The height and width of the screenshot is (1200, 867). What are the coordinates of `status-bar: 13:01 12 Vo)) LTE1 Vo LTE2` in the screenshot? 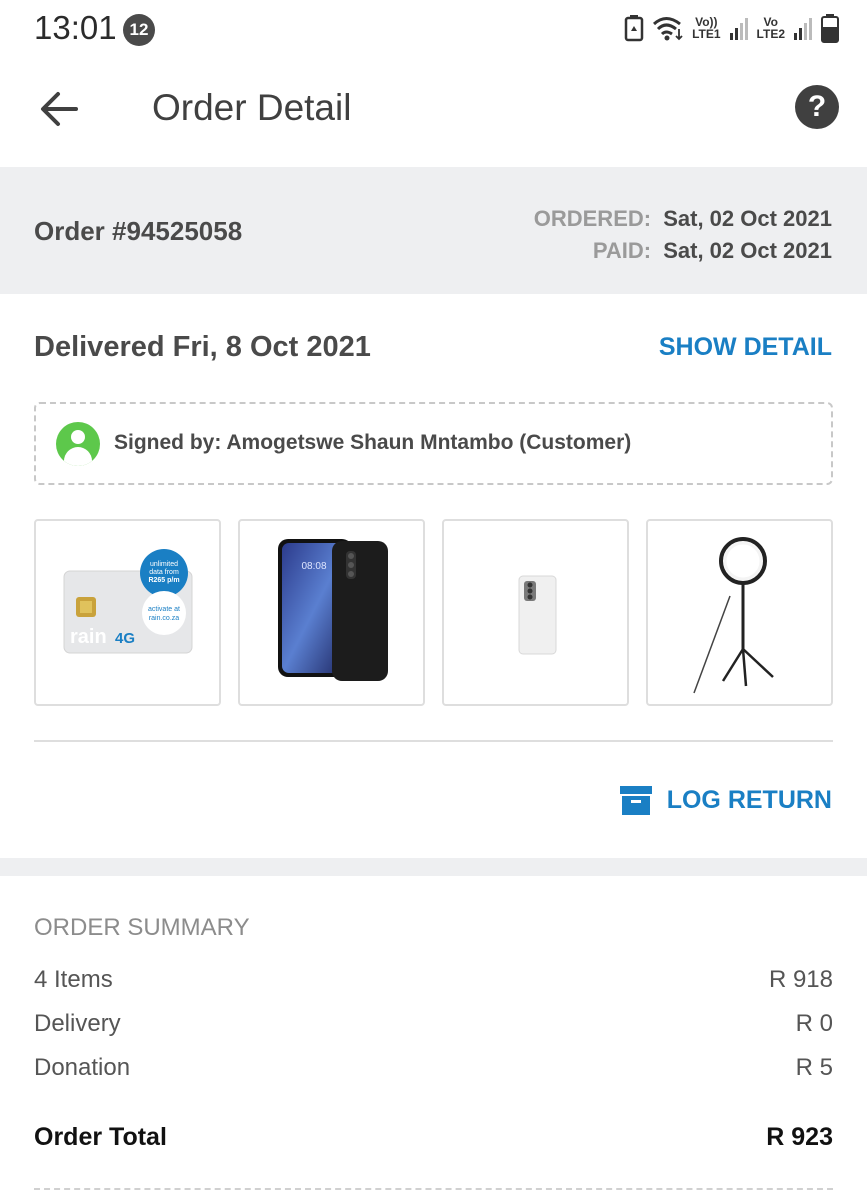 It's located at (433, 28).